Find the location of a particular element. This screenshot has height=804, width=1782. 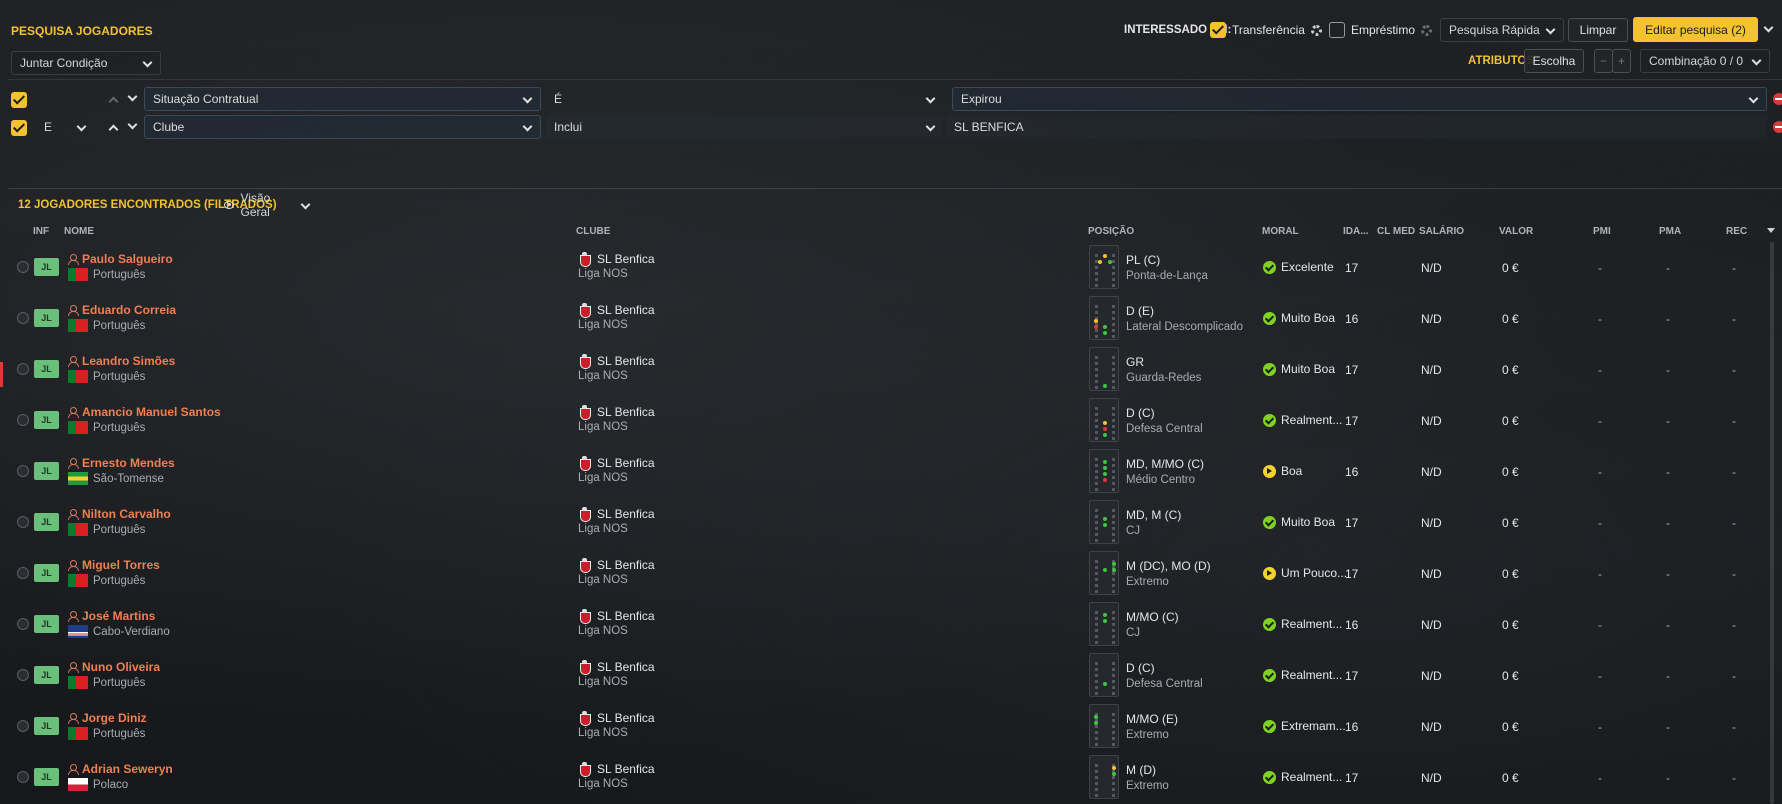

remove-filter-icon is located at coordinates (1777, 99).